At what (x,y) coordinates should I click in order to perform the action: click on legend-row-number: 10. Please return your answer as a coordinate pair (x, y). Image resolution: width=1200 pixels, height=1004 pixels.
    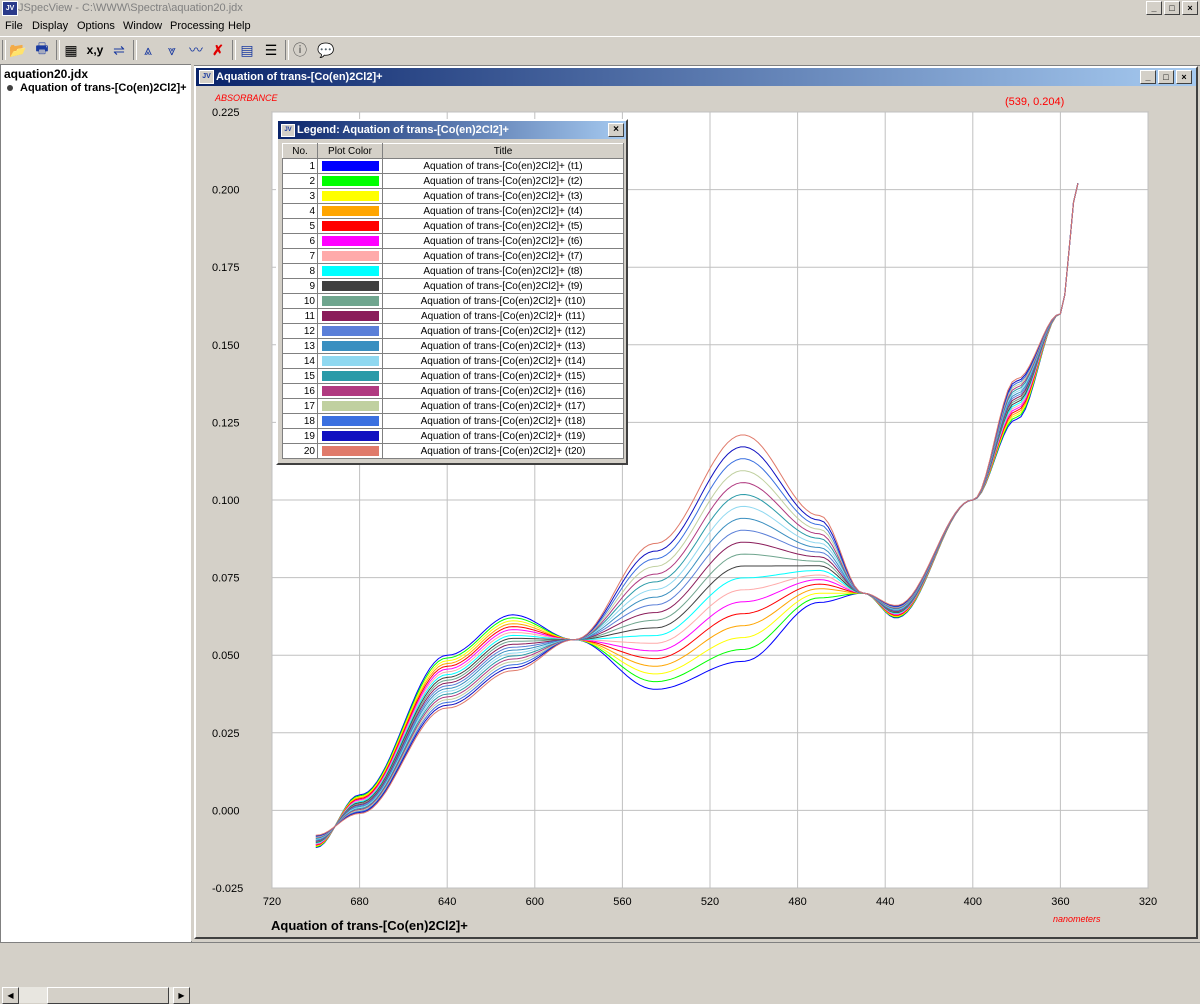
    Looking at the image, I should click on (300, 301).